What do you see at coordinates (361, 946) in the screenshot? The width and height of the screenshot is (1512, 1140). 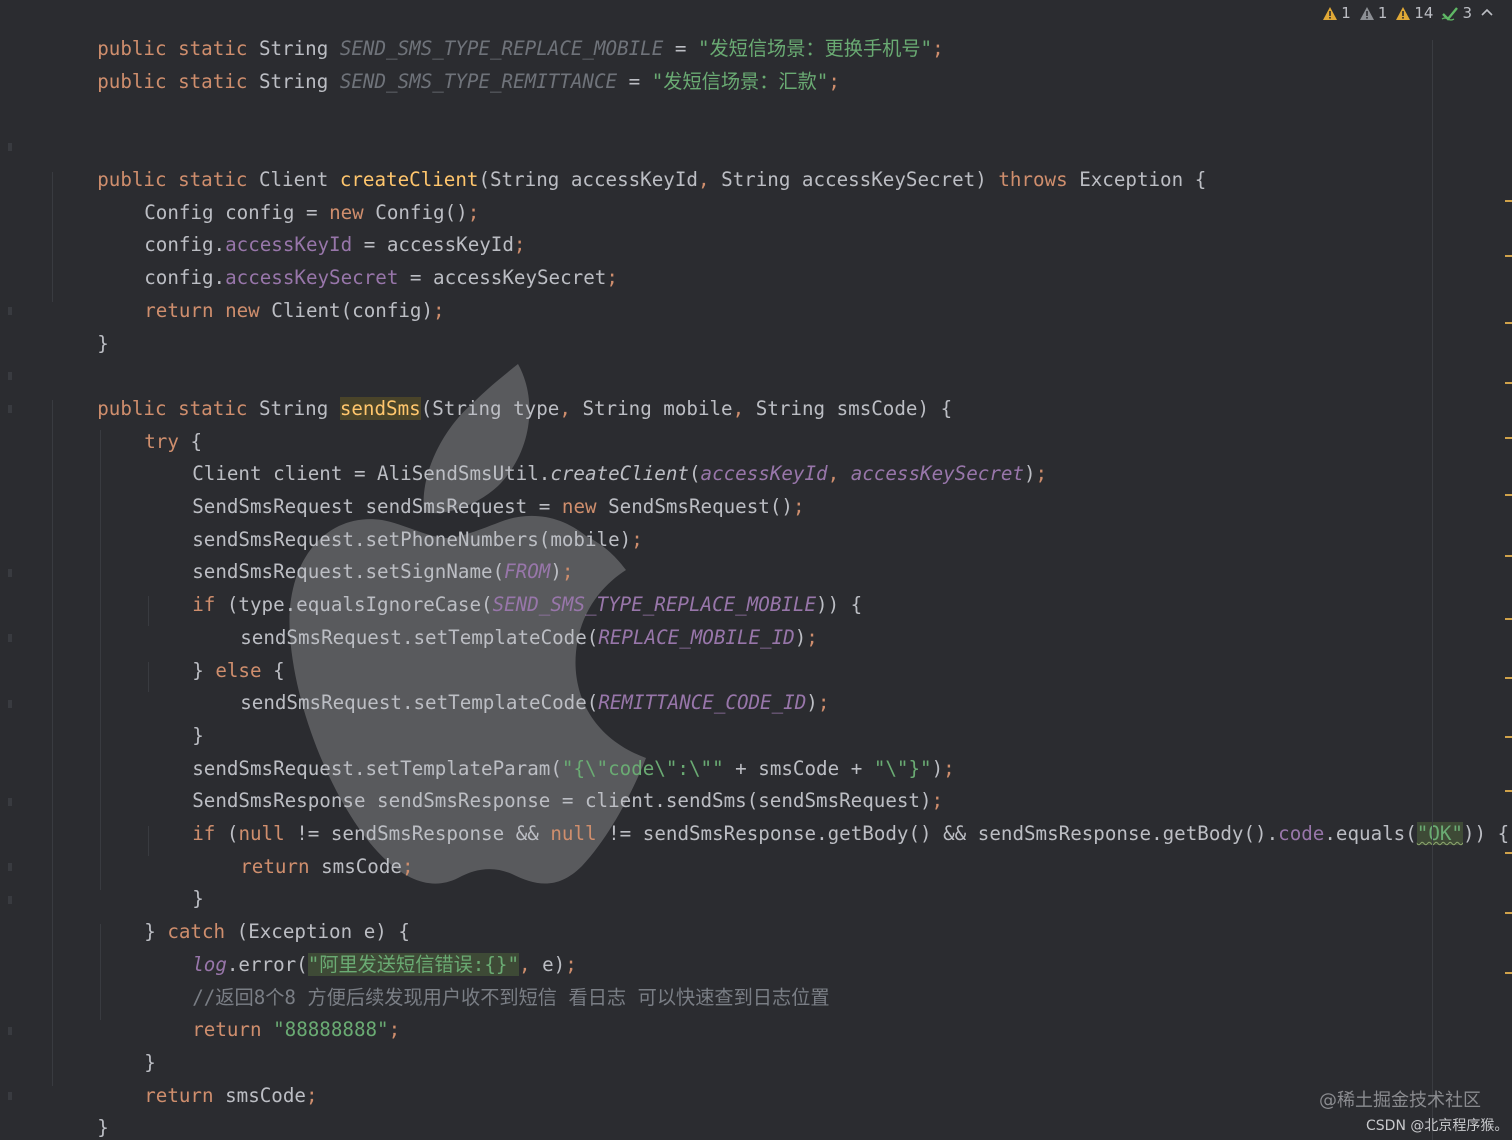 I see `code-line-29: log.error("阿里发送短信错误:{}", e);` at bounding box center [361, 946].